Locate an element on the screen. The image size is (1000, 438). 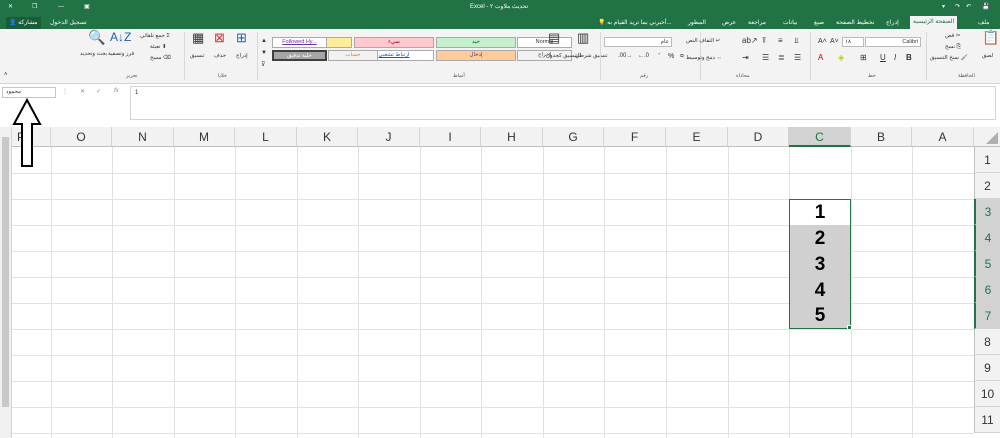
column-header-i: I is located at coordinates (450, 137).